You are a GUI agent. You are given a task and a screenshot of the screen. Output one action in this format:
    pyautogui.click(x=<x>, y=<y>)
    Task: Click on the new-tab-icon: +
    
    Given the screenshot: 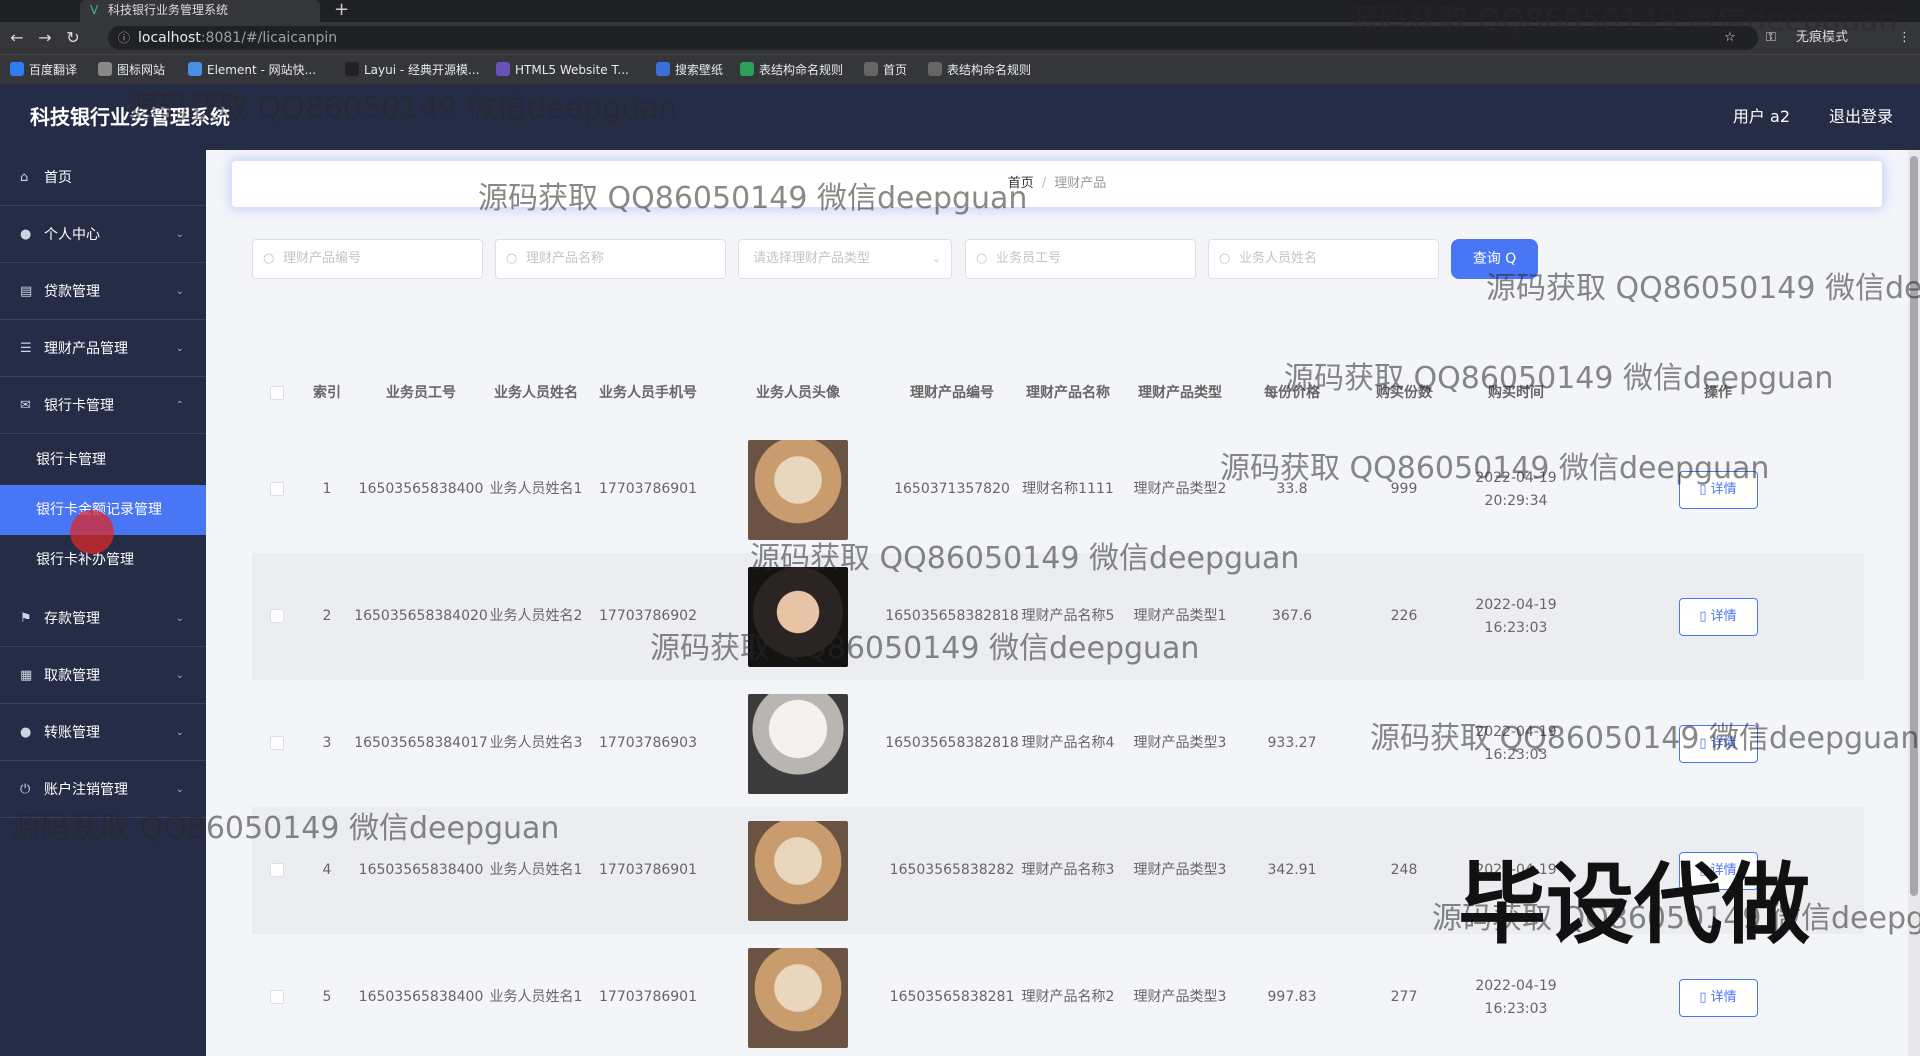 What is the action you would take?
    pyautogui.click(x=341, y=10)
    